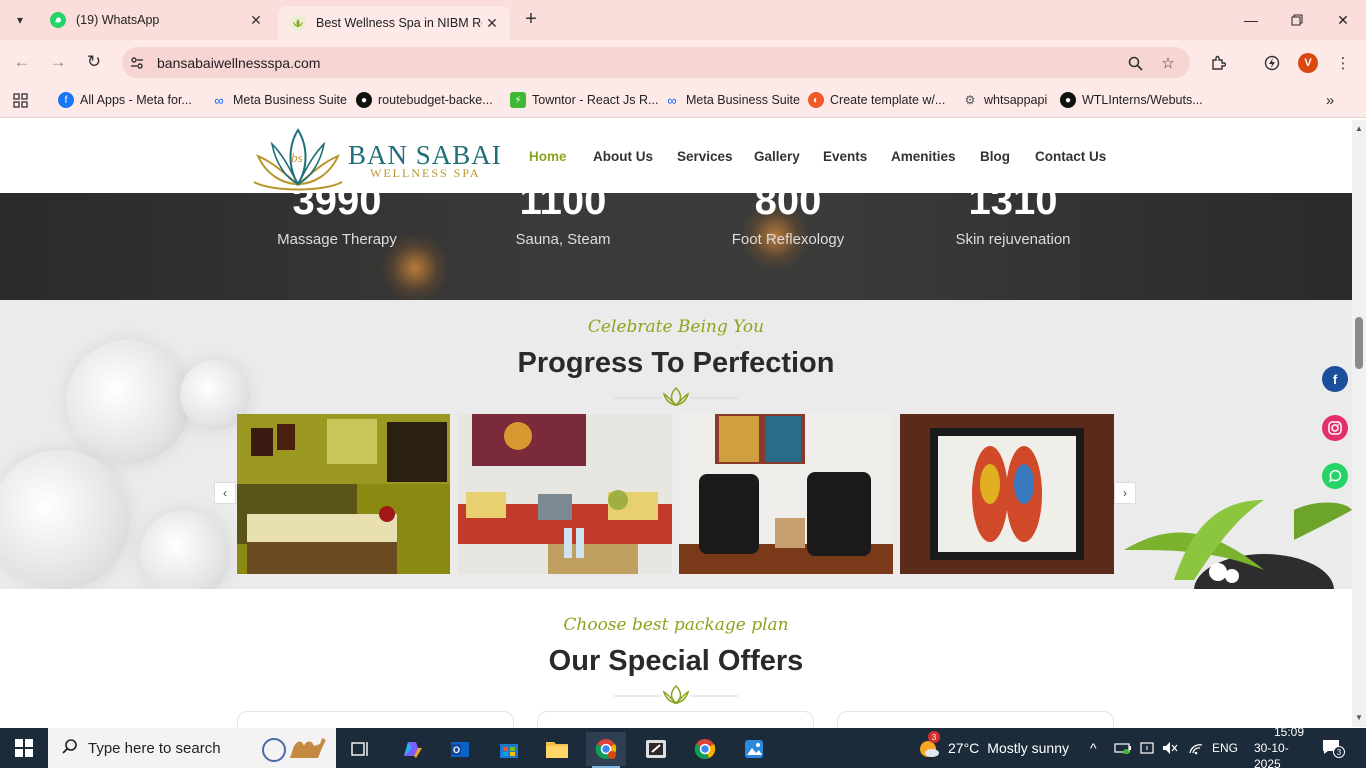 This screenshot has height=772, width=1366. Describe the element at coordinates (788, 208) in the screenshot. I see `stat-number: 800` at that location.